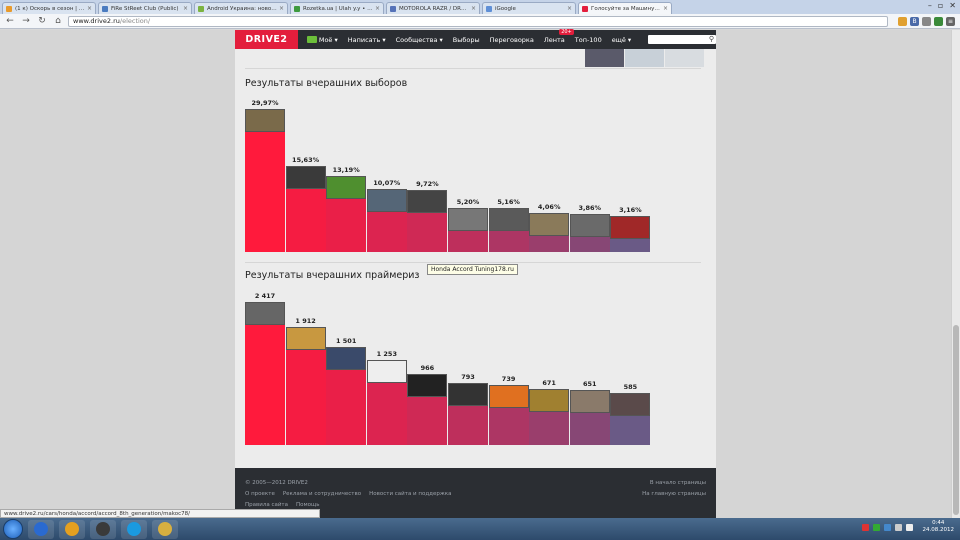 This screenshot has width=960, height=540. What do you see at coordinates (952, 5) in the screenshot?
I see `close-icon: ✕` at bounding box center [952, 5].